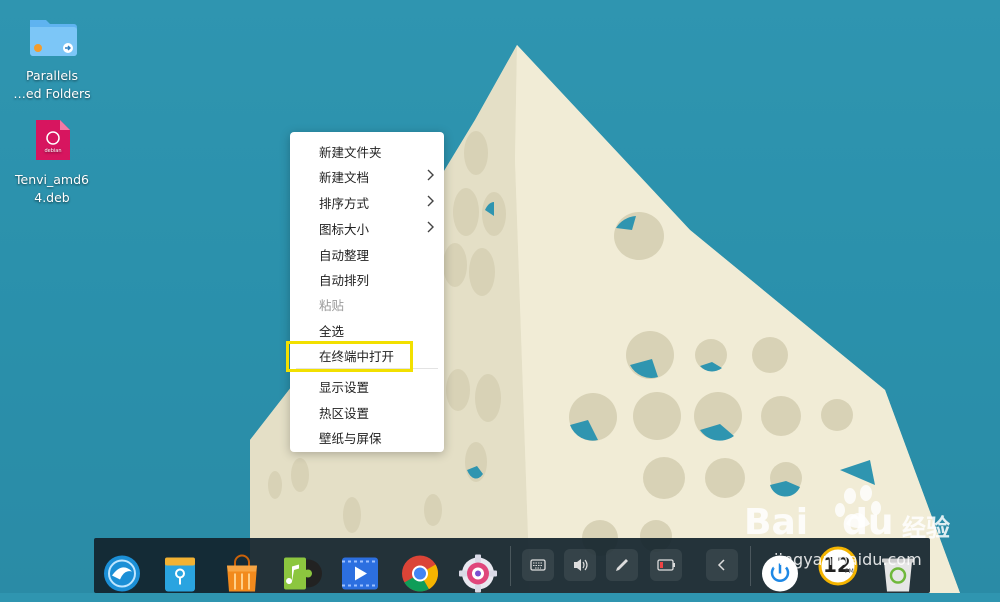 The height and width of the screenshot is (602, 1000). Describe the element at coordinates (52, 151) in the screenshot. I see `debian-badge-text: debian` at that location.